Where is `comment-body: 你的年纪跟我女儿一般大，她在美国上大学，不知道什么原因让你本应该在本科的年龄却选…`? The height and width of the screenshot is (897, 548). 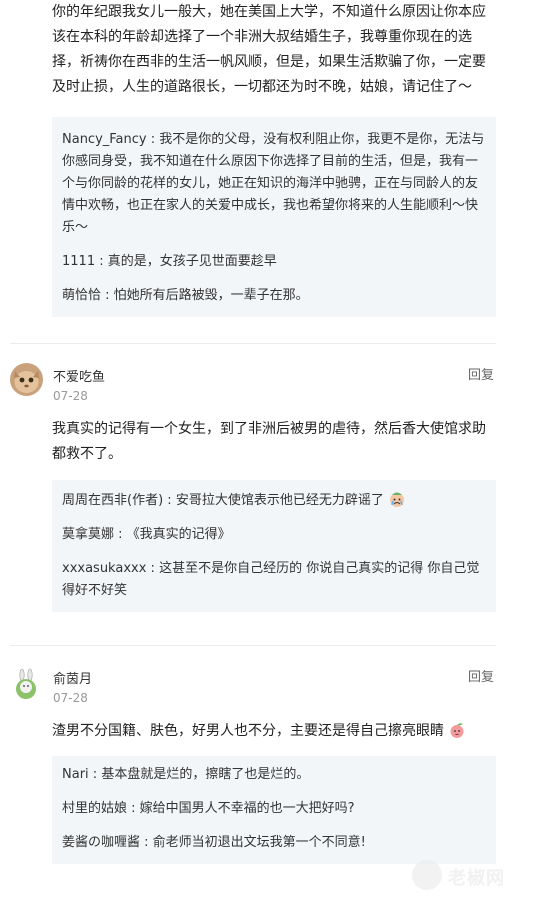
comment-body: 你的年纪跟我女儿一般大，她在美国上大学，不知道什么原因让你本应该在本科的年龄却选… is located at coordinates (269, 49).